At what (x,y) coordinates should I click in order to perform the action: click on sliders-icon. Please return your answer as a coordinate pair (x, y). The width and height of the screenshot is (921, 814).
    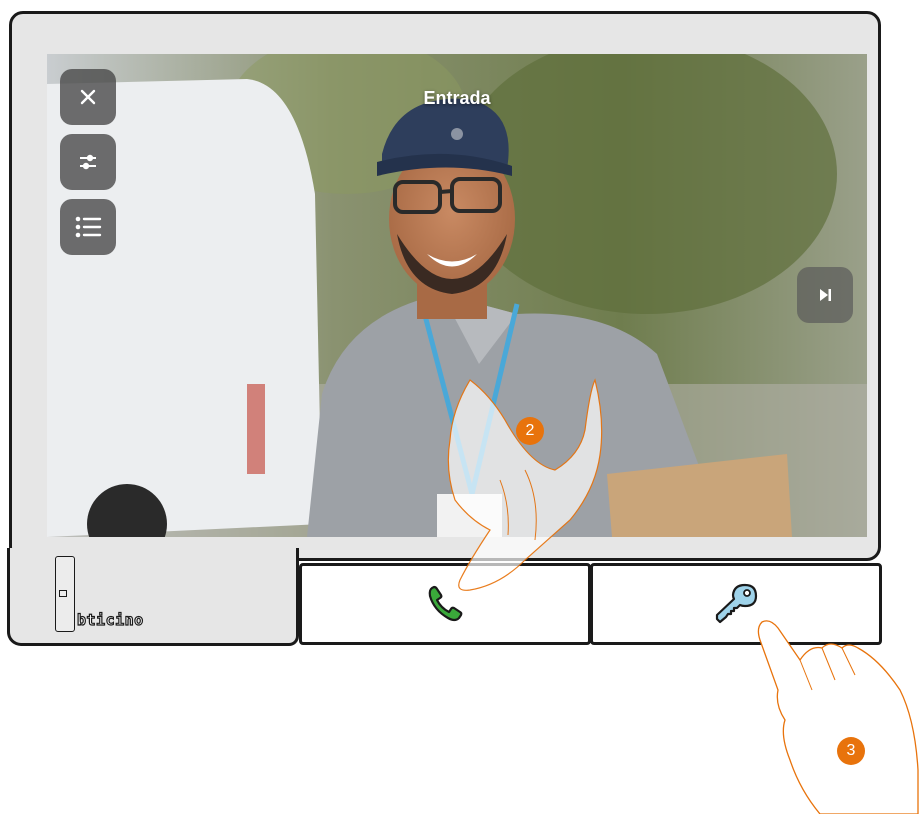
    Looking at the image, I should click on (88, 162).